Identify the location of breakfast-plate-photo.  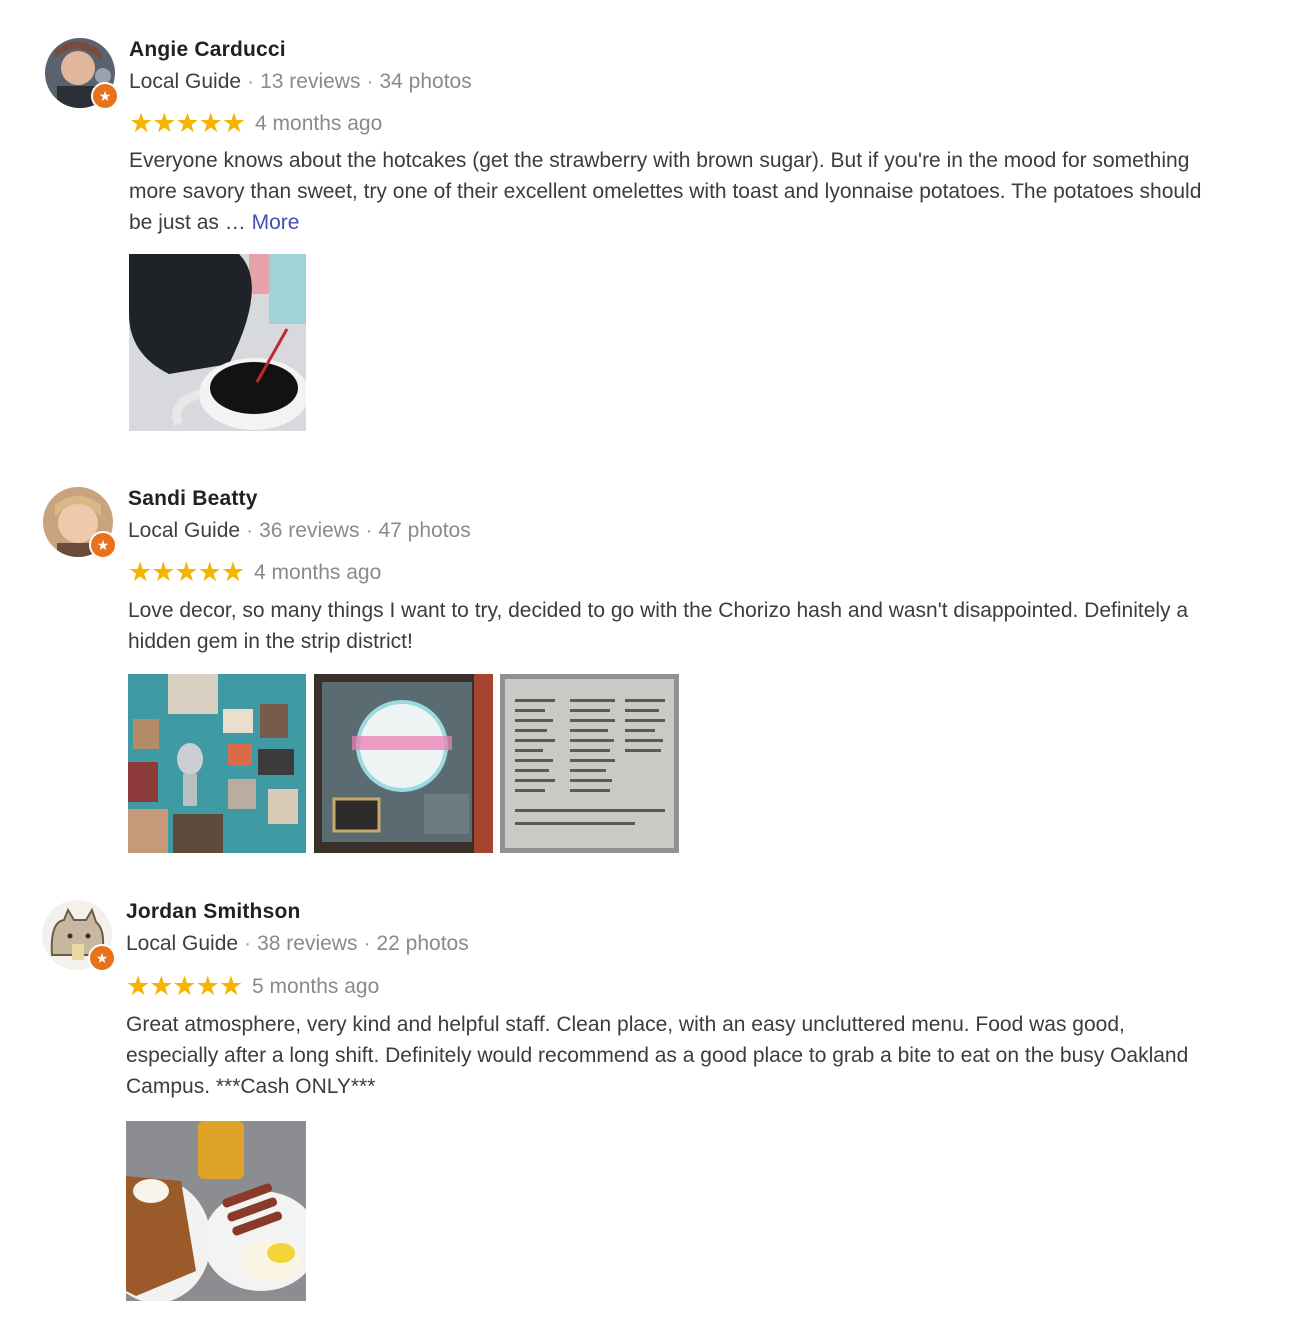
(216, 1211).